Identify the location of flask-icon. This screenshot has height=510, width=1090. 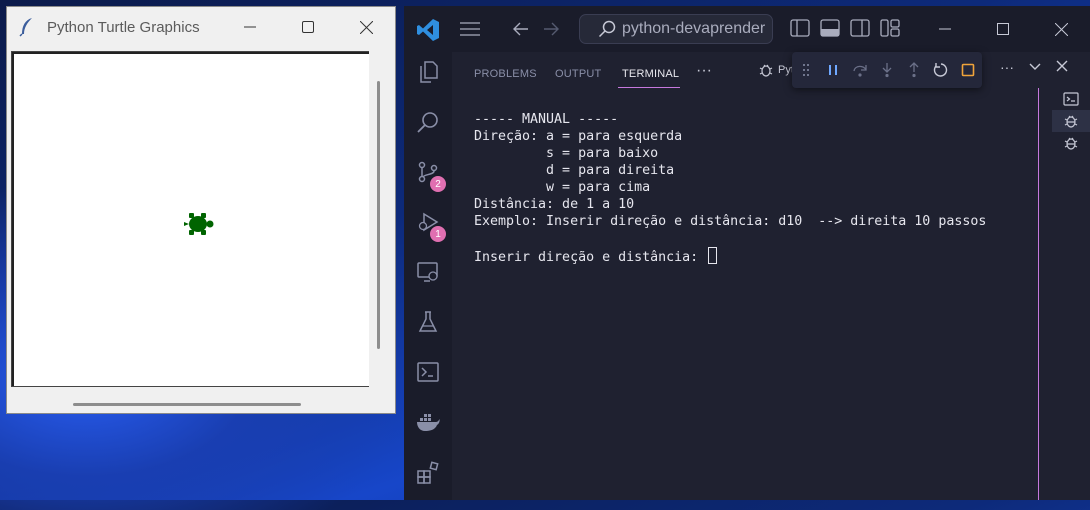
(428, 321).